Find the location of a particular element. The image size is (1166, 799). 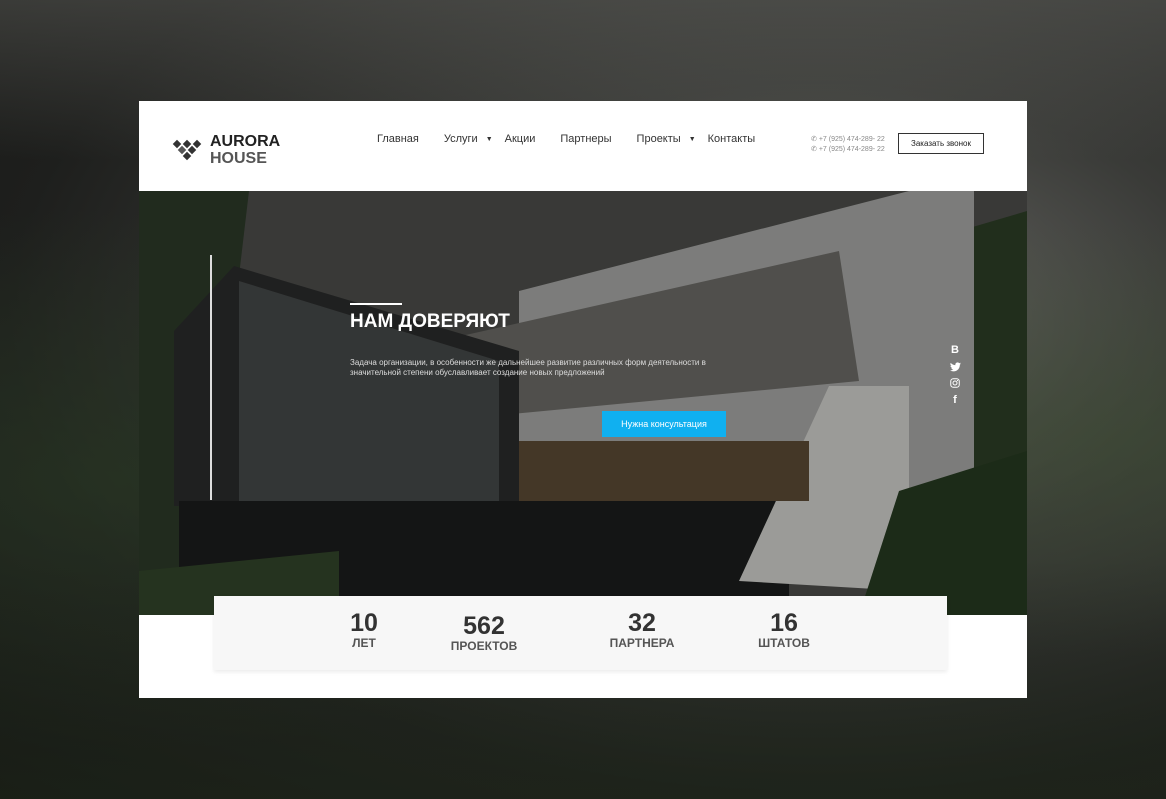

stat-value: 10 is located at coordinates (364, 623).